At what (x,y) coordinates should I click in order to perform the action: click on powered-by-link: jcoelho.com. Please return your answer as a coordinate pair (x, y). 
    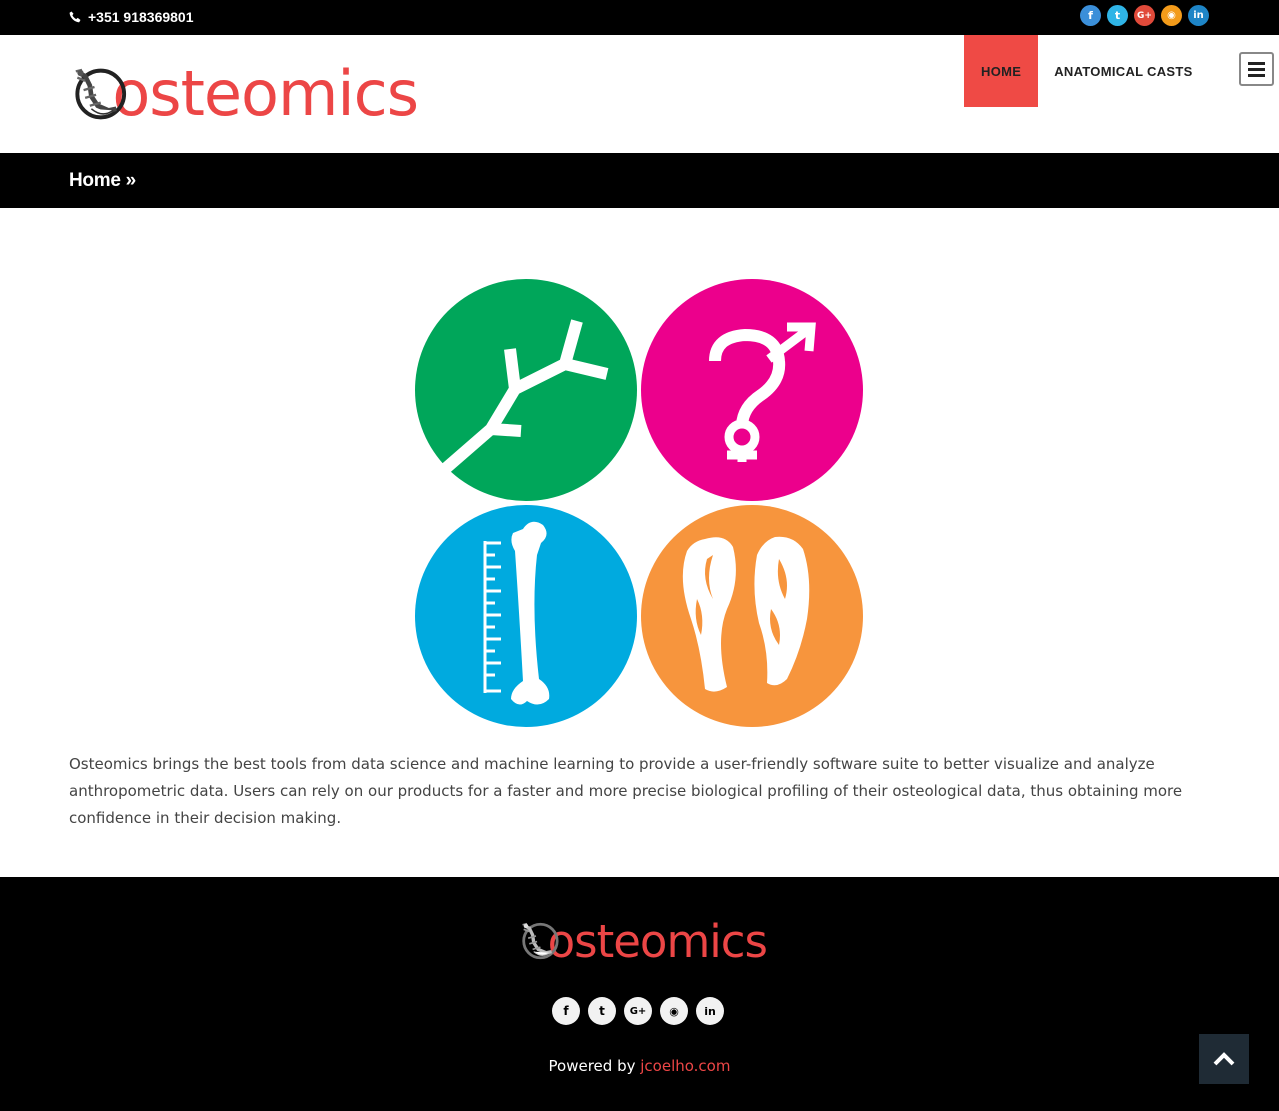
    Looking at the image, I should click on (685, 1066).